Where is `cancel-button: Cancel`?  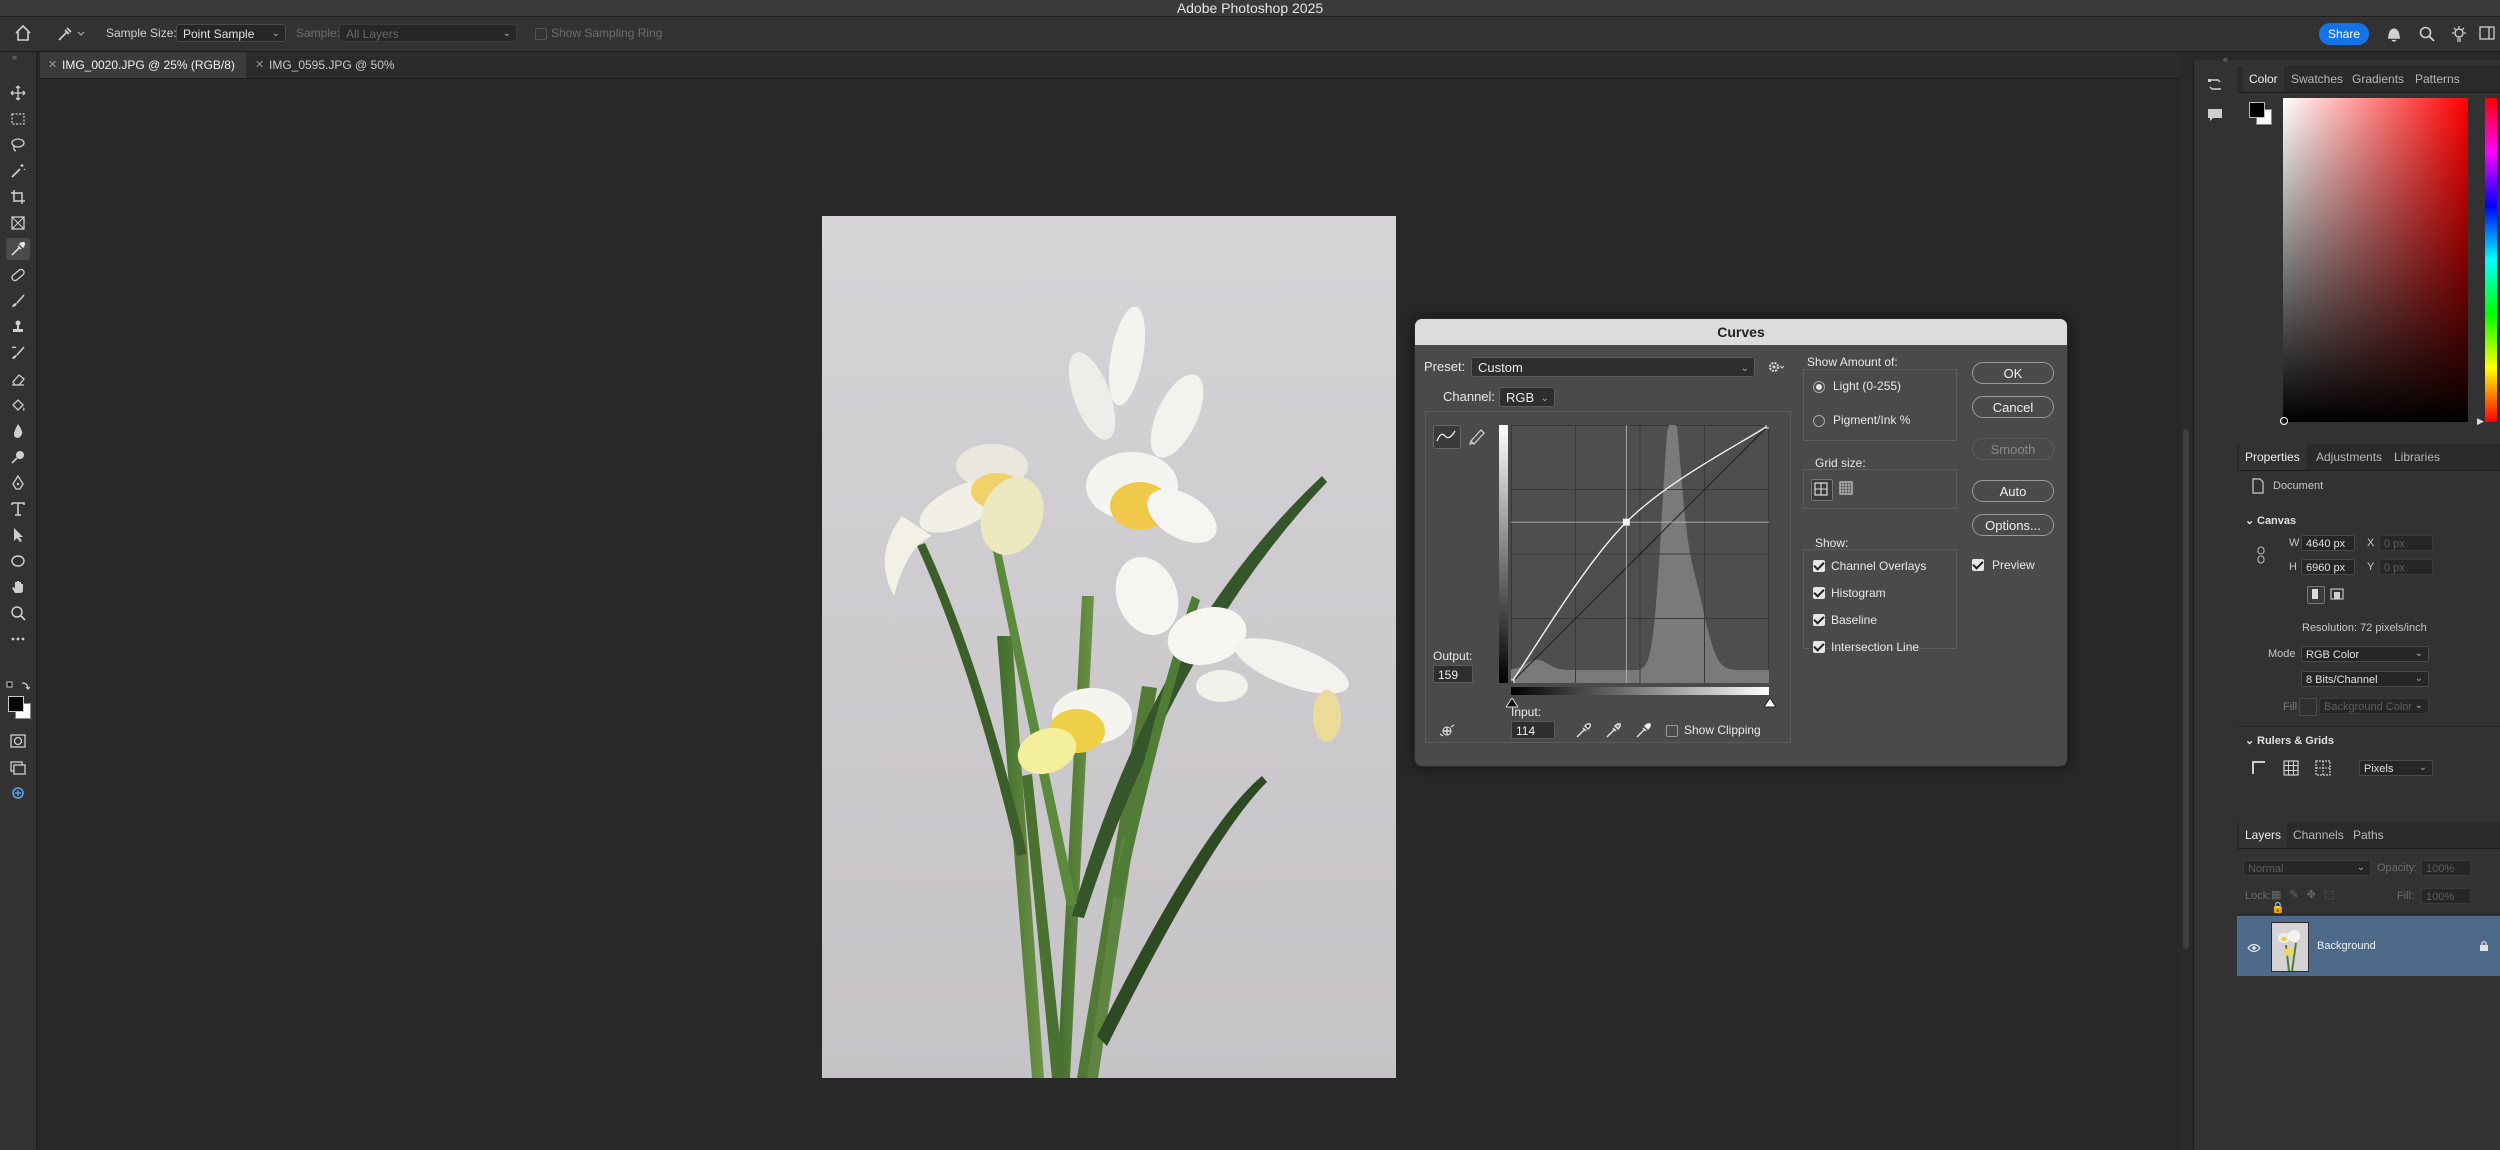
cancel-button: Cancel is located at coordinates (2013, 407).